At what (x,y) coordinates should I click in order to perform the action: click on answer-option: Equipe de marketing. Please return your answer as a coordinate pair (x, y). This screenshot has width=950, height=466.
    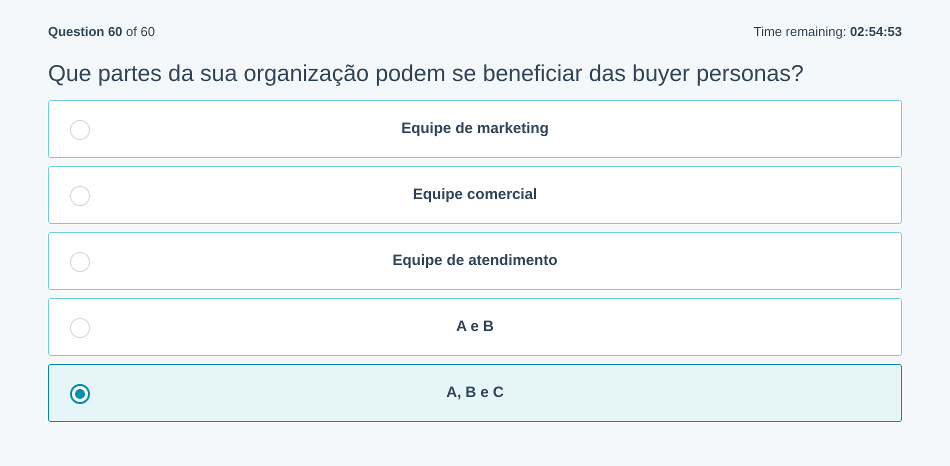
    Looking at the image, I should click on (475, 129).